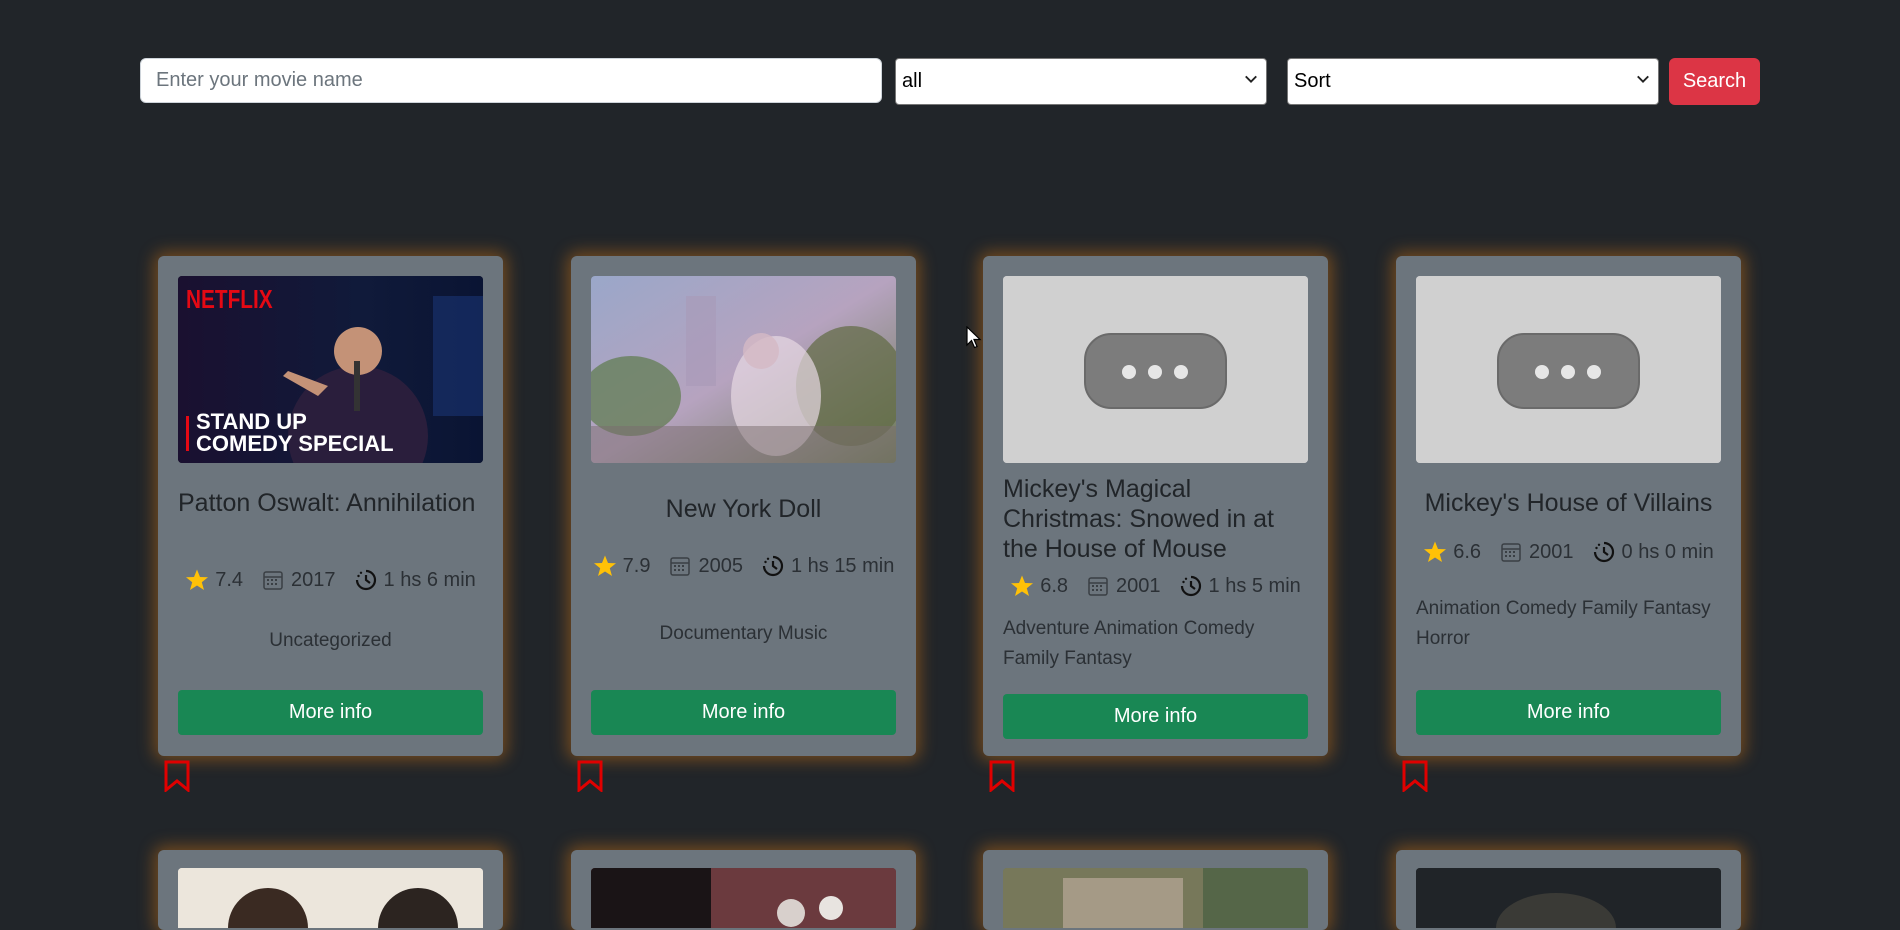  I want to click on movie-title: Patton Oswalt: Annihilation, so click(327, 503).